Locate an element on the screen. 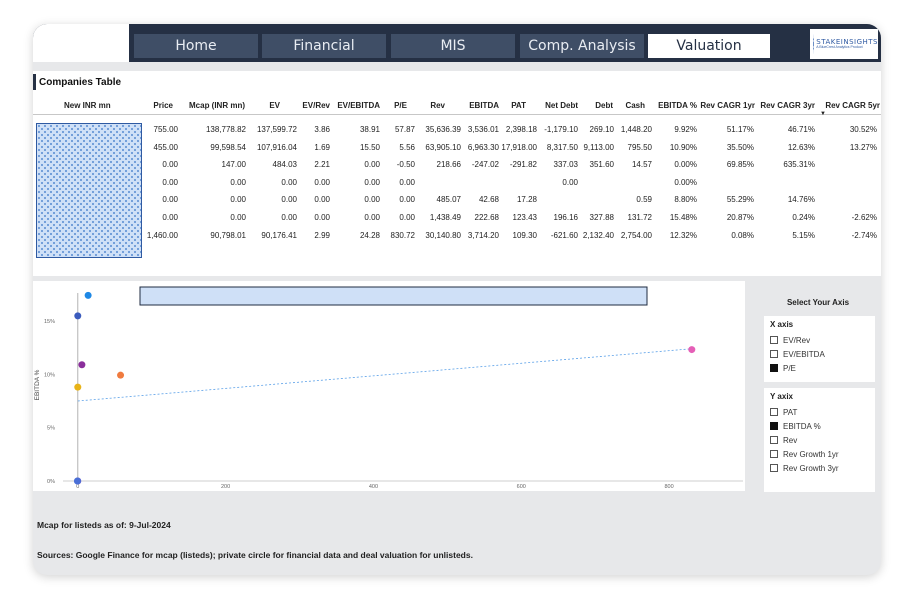 The image size is (914, 615). y-axis-option: Rev is located at coordinates (819, 440).